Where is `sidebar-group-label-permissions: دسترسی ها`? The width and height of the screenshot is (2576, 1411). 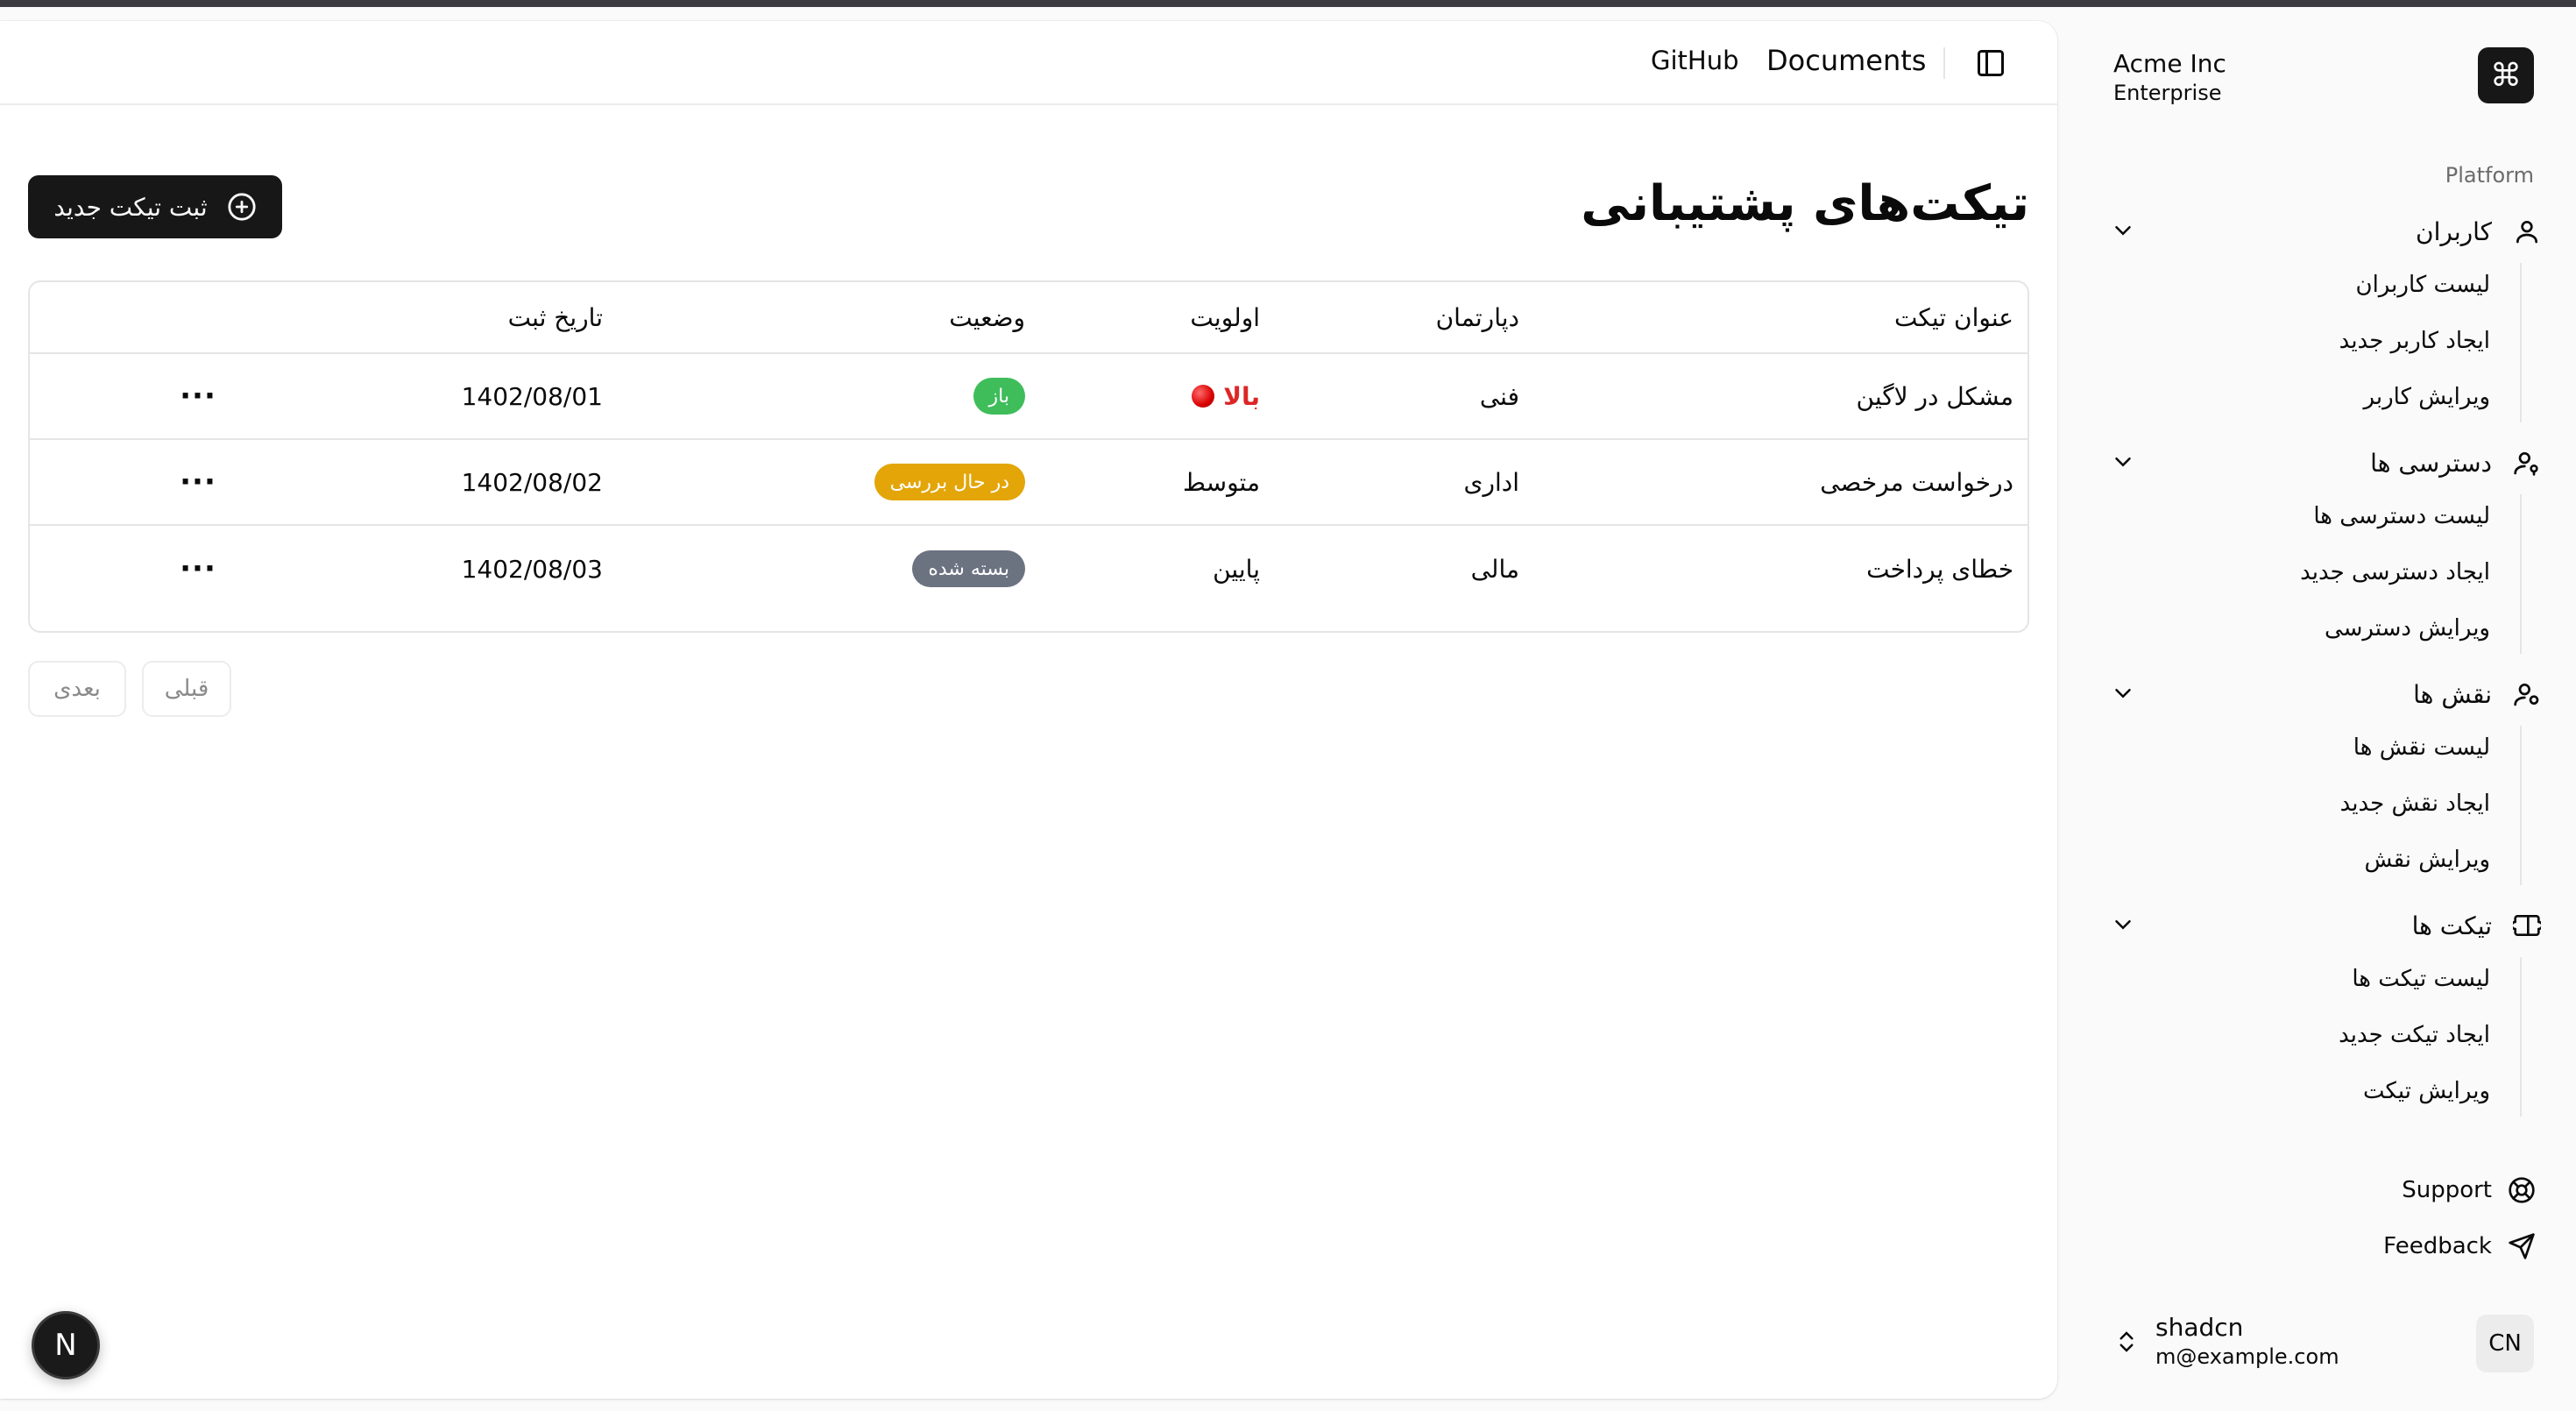 sidebar-group-label-permissions: دسترسی ها is located at coordinates (2431, 463).